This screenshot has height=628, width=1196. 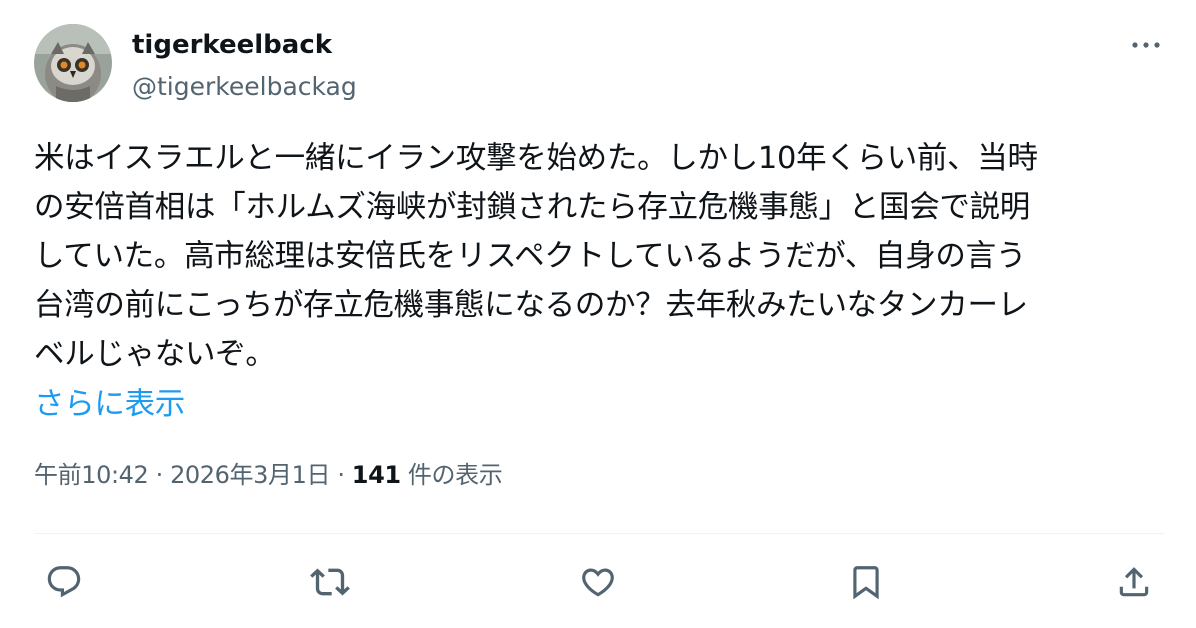 I want to click on retweet-icon, so click(x=330, y=582).